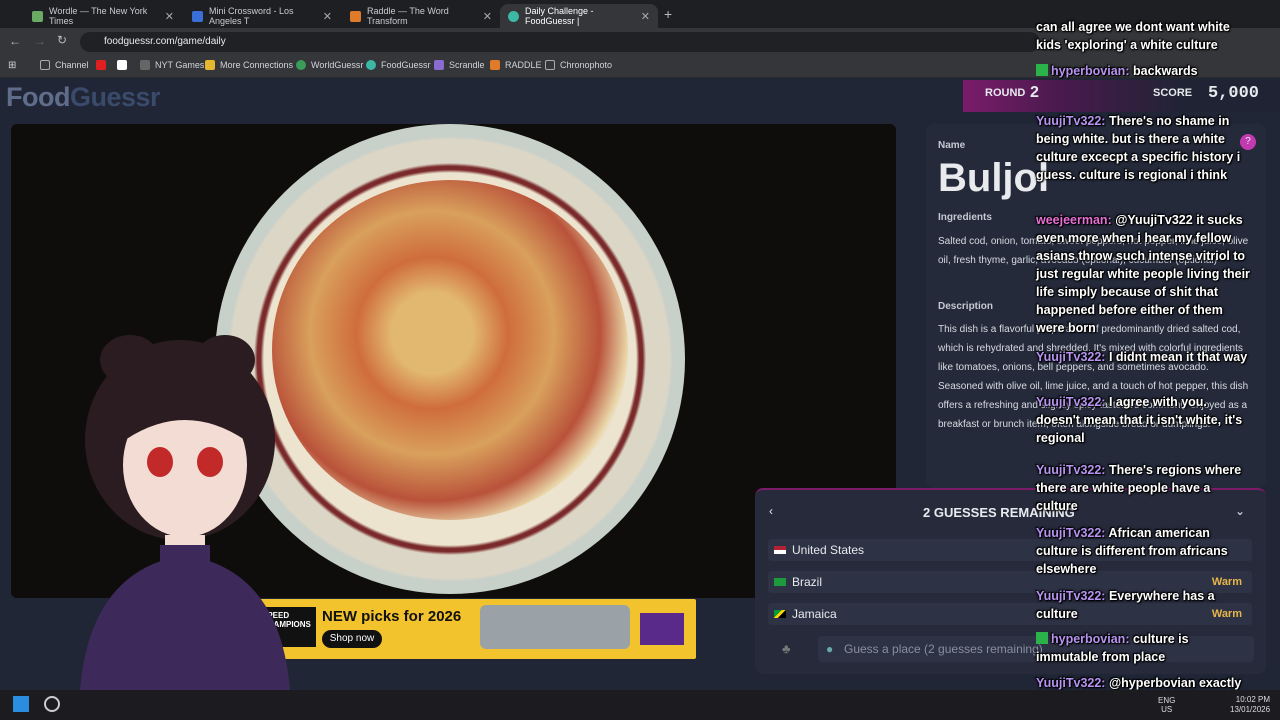  Describe the element at coordinates (37, 16) in the screenshot. I see `wordle-icon` at that location.